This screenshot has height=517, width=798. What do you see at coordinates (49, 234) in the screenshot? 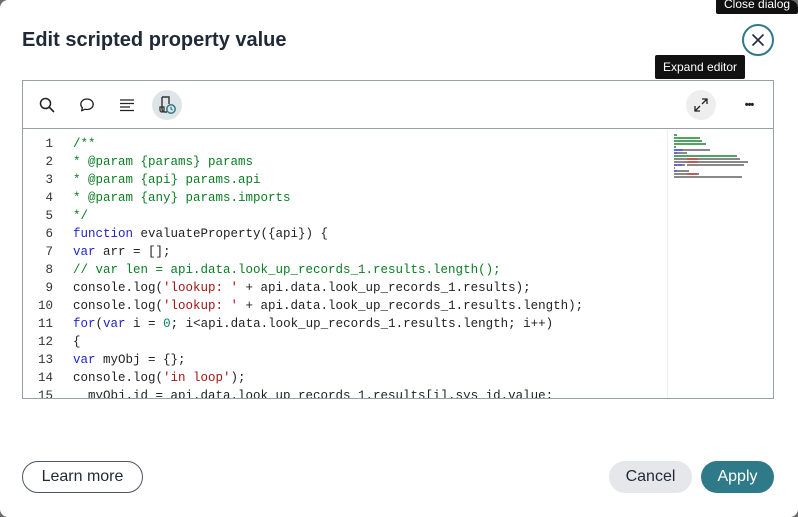
I see `line-number: 6` at bounding box center [49, 234].